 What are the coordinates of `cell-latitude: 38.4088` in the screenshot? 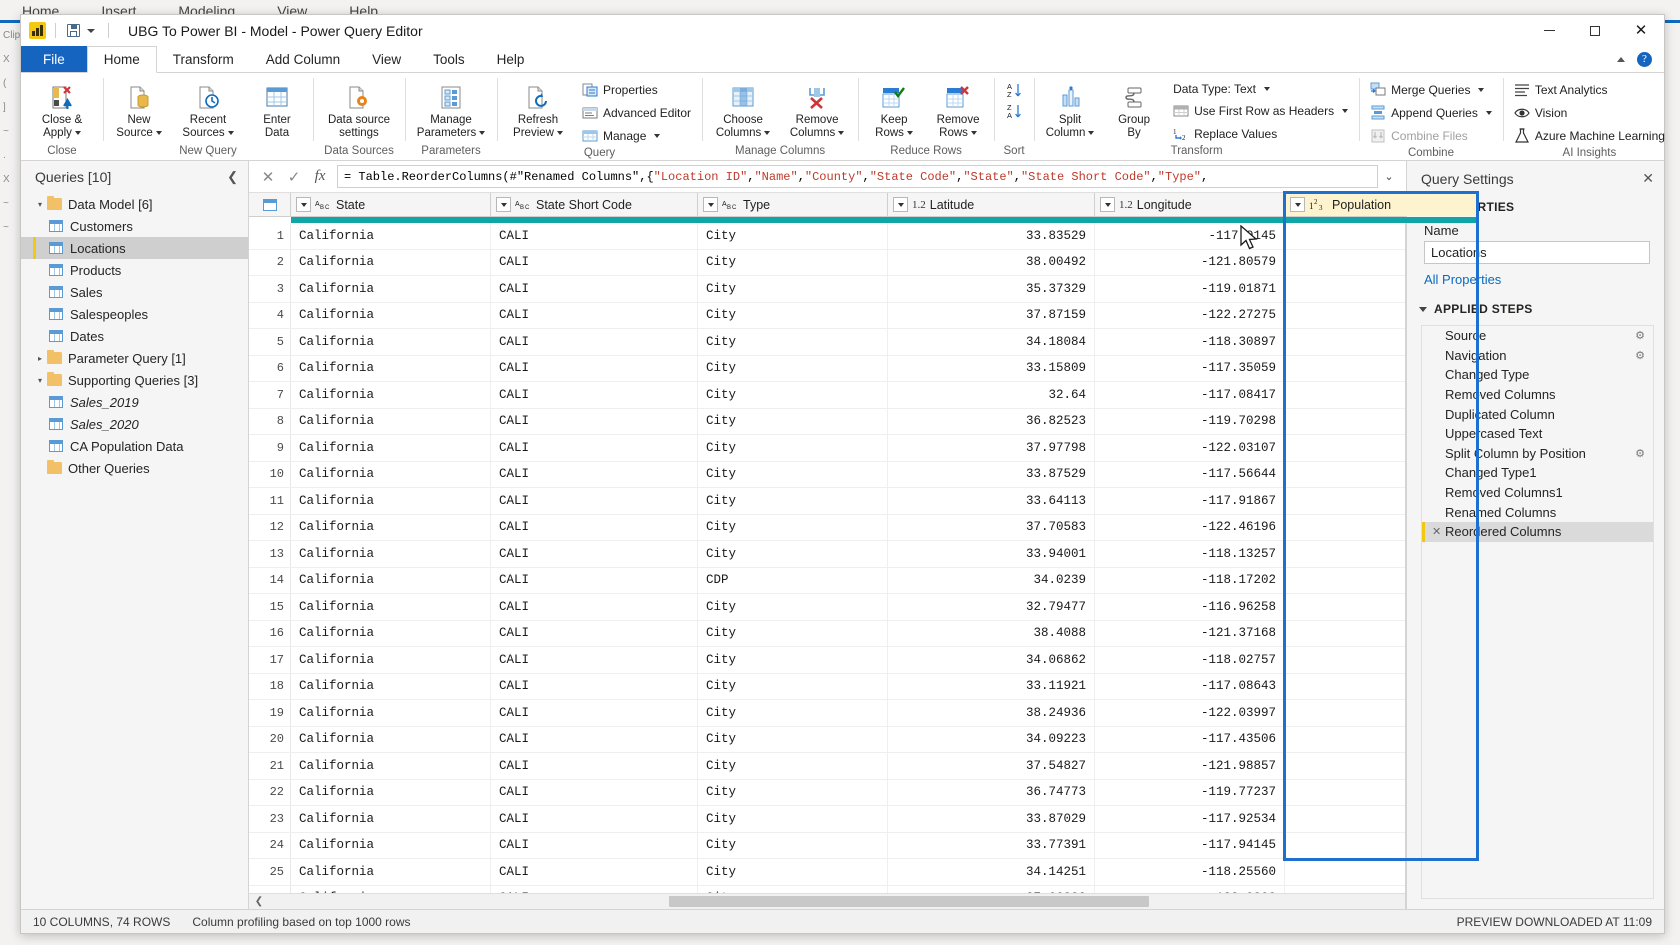 It's located at (991, 633).